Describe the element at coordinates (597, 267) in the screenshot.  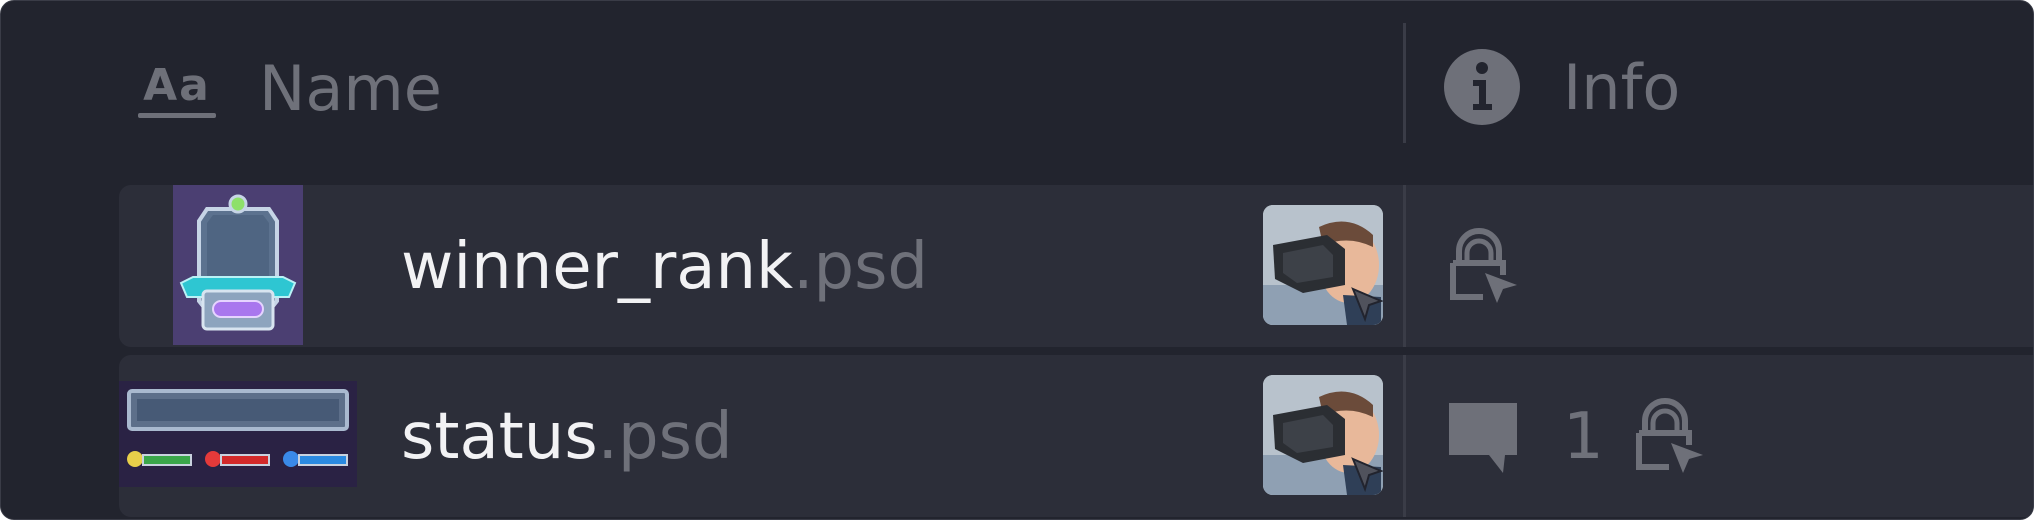
I see `file-base-name: winner_rank` at that location.